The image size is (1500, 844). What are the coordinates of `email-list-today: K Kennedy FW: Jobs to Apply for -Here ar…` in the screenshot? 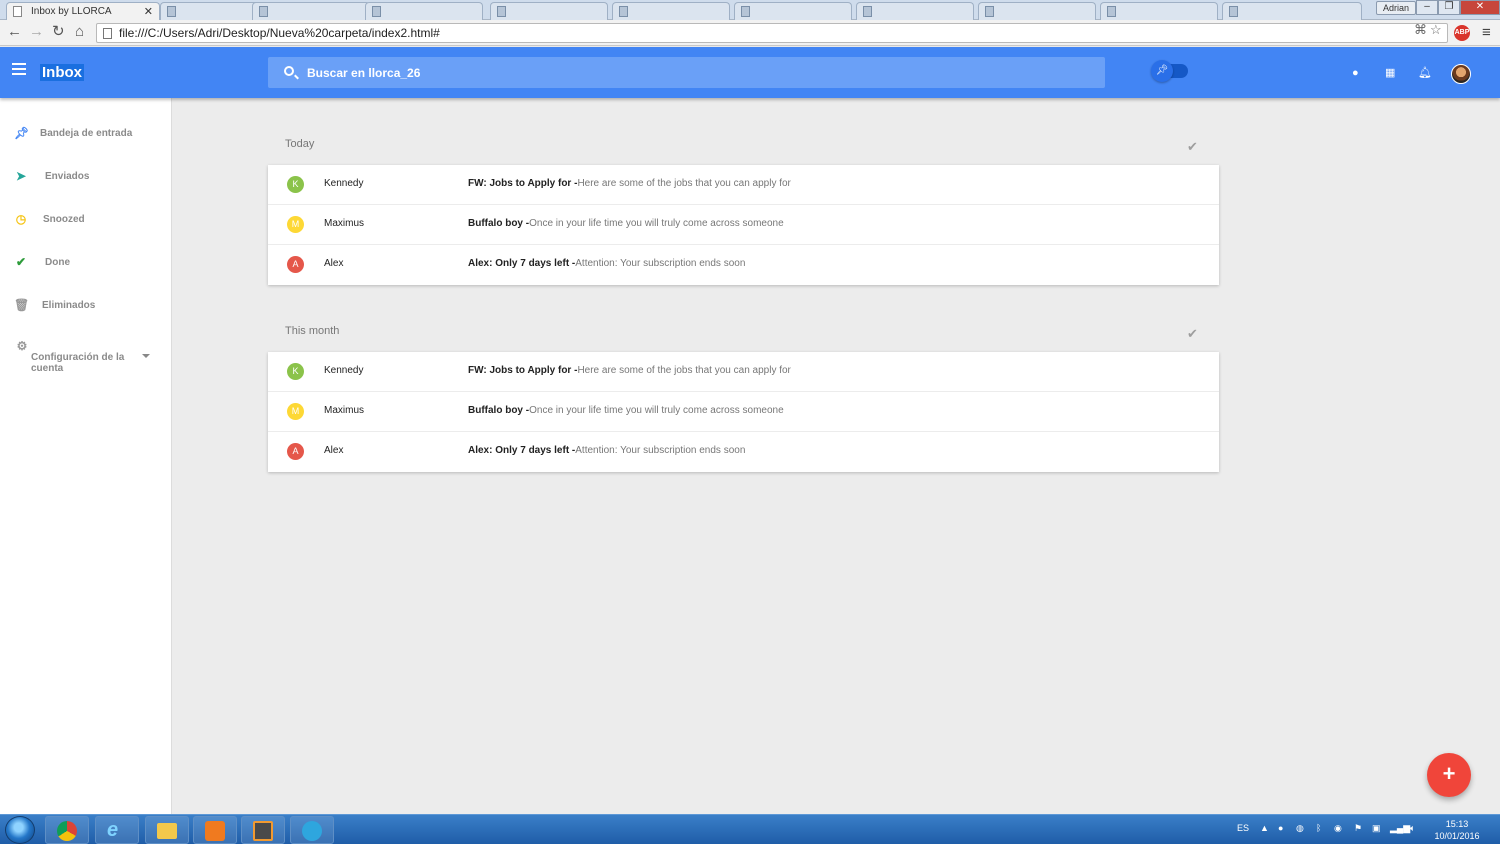 It's located at (743, 225).